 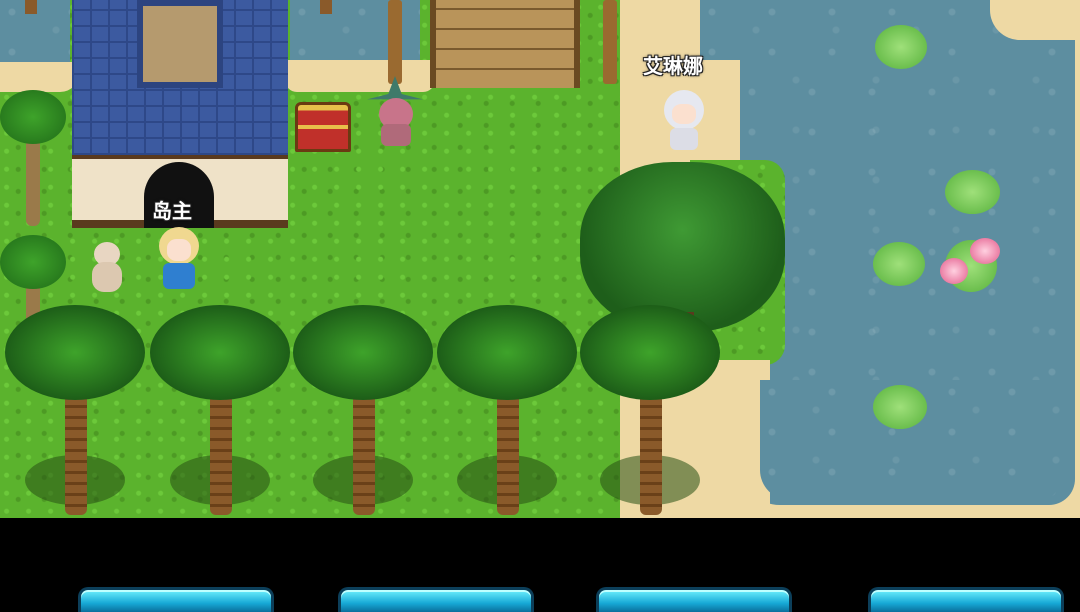 I want to click on palm-trunk, so click(x=33, y=178).